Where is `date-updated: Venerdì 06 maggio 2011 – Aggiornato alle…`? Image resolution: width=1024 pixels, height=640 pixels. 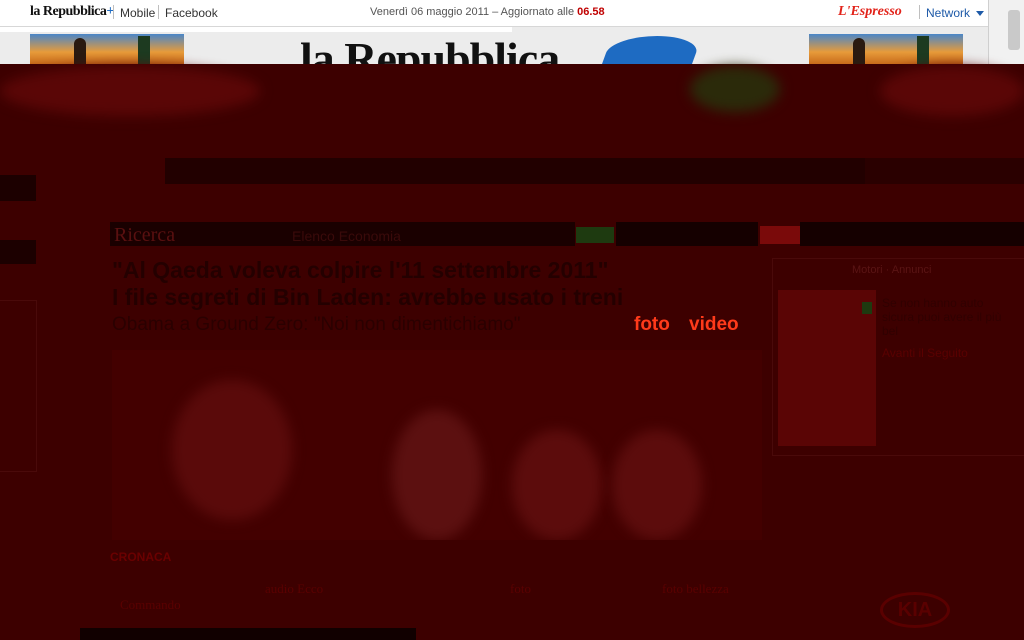 date-updated: Venerdì 06 maggio 2011 – Aggiornato alle… is located at coordinates (487, 12).